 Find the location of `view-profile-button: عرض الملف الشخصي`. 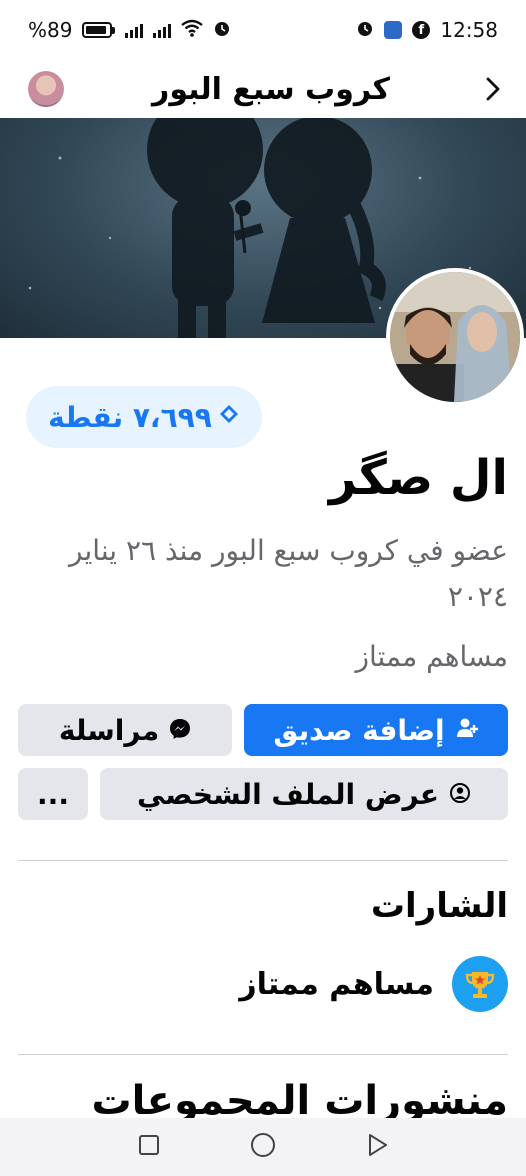

view-profile-button: عرض الملف الشخصي is located at coordinates (304, 794).